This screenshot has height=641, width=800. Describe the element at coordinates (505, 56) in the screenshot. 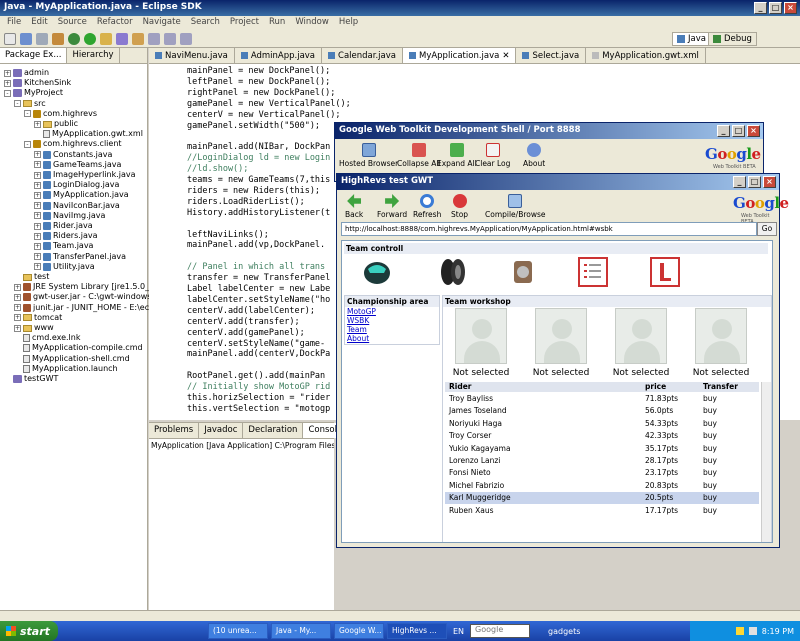

I see `close-tab-icon: ✕` at that location.